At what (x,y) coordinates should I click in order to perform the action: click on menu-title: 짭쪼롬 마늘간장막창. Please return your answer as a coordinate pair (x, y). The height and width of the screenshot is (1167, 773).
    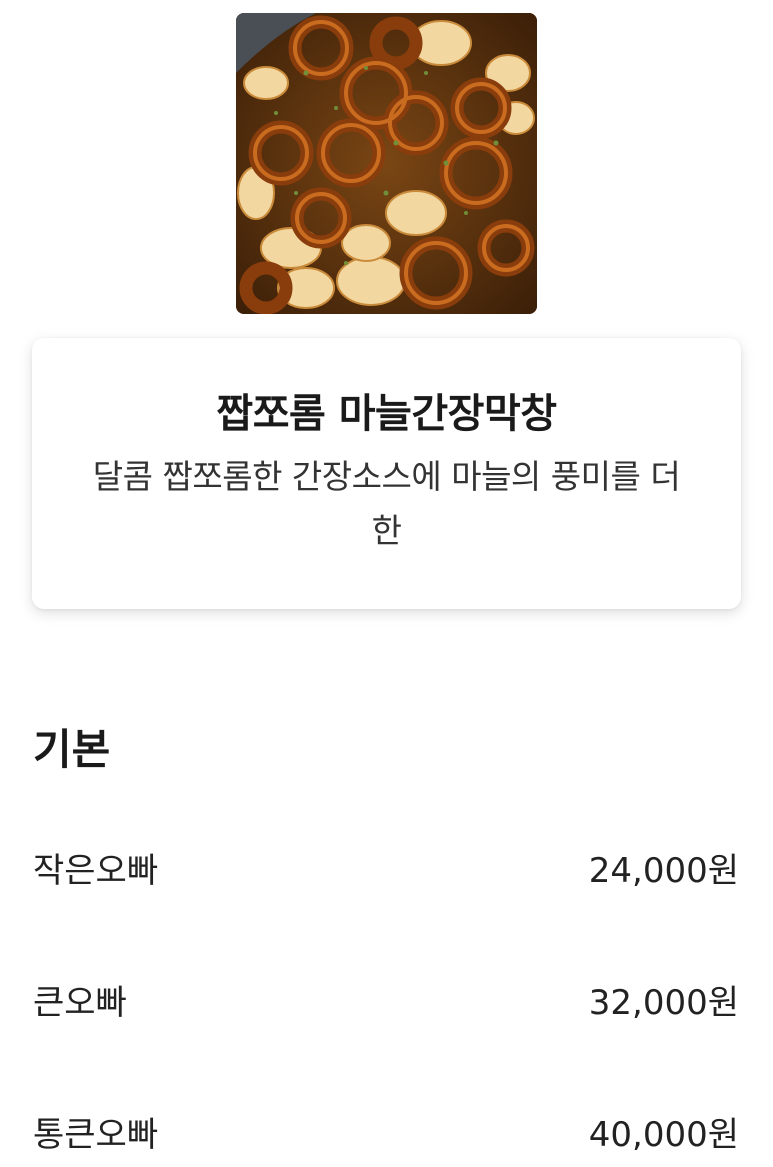
    Looking at the image, I should click on (386, 414).